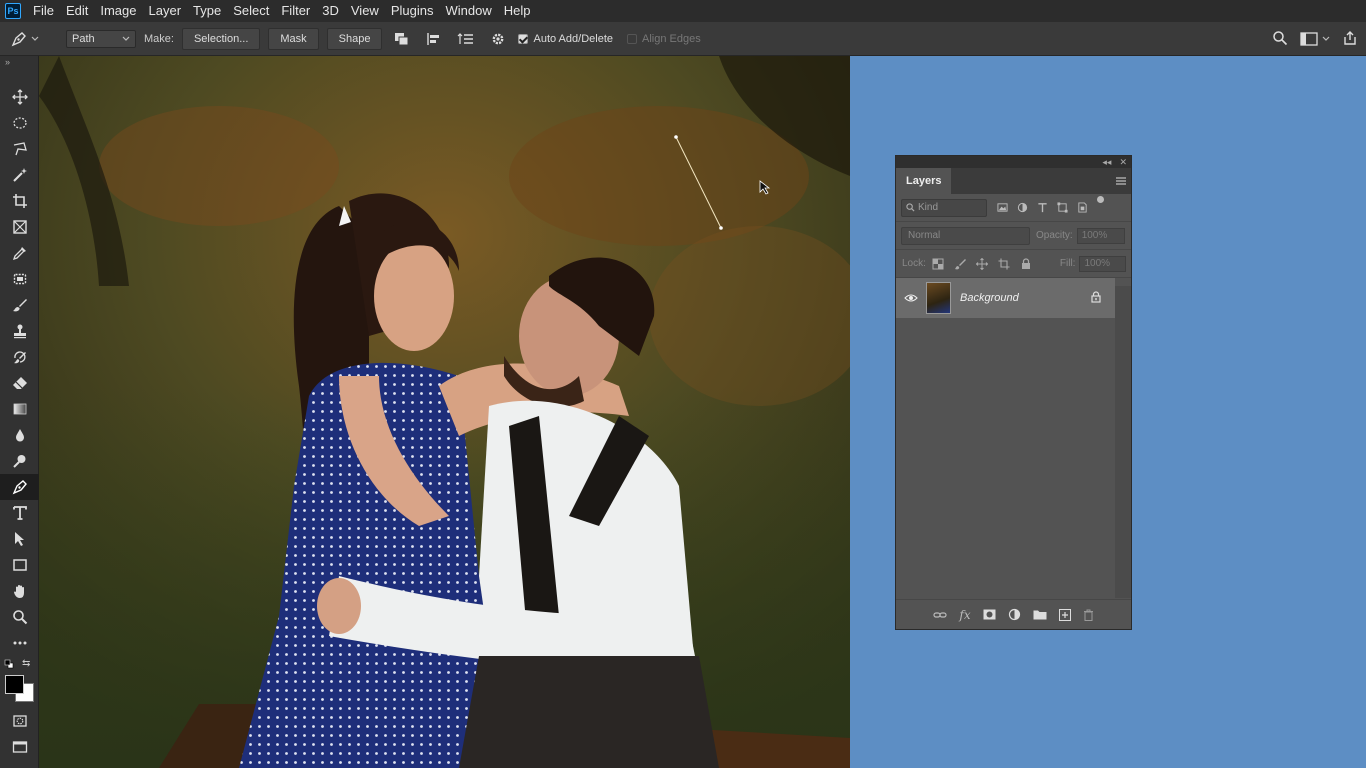 This screenshot has width=1366, height=768. What do you see at coordinates (1102, 263) in the screenshot?
I see `fill-input: 100%` at bounding box center [1102, 263].